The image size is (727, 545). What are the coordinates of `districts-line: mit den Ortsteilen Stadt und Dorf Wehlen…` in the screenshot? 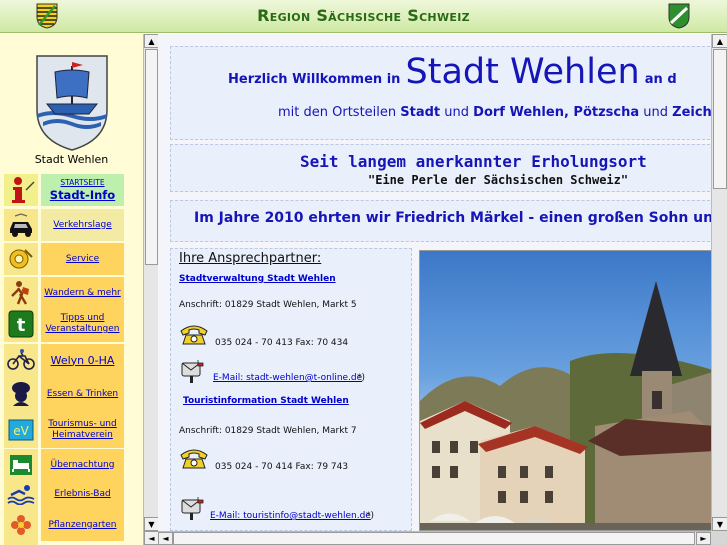 It's located at (495, 112).